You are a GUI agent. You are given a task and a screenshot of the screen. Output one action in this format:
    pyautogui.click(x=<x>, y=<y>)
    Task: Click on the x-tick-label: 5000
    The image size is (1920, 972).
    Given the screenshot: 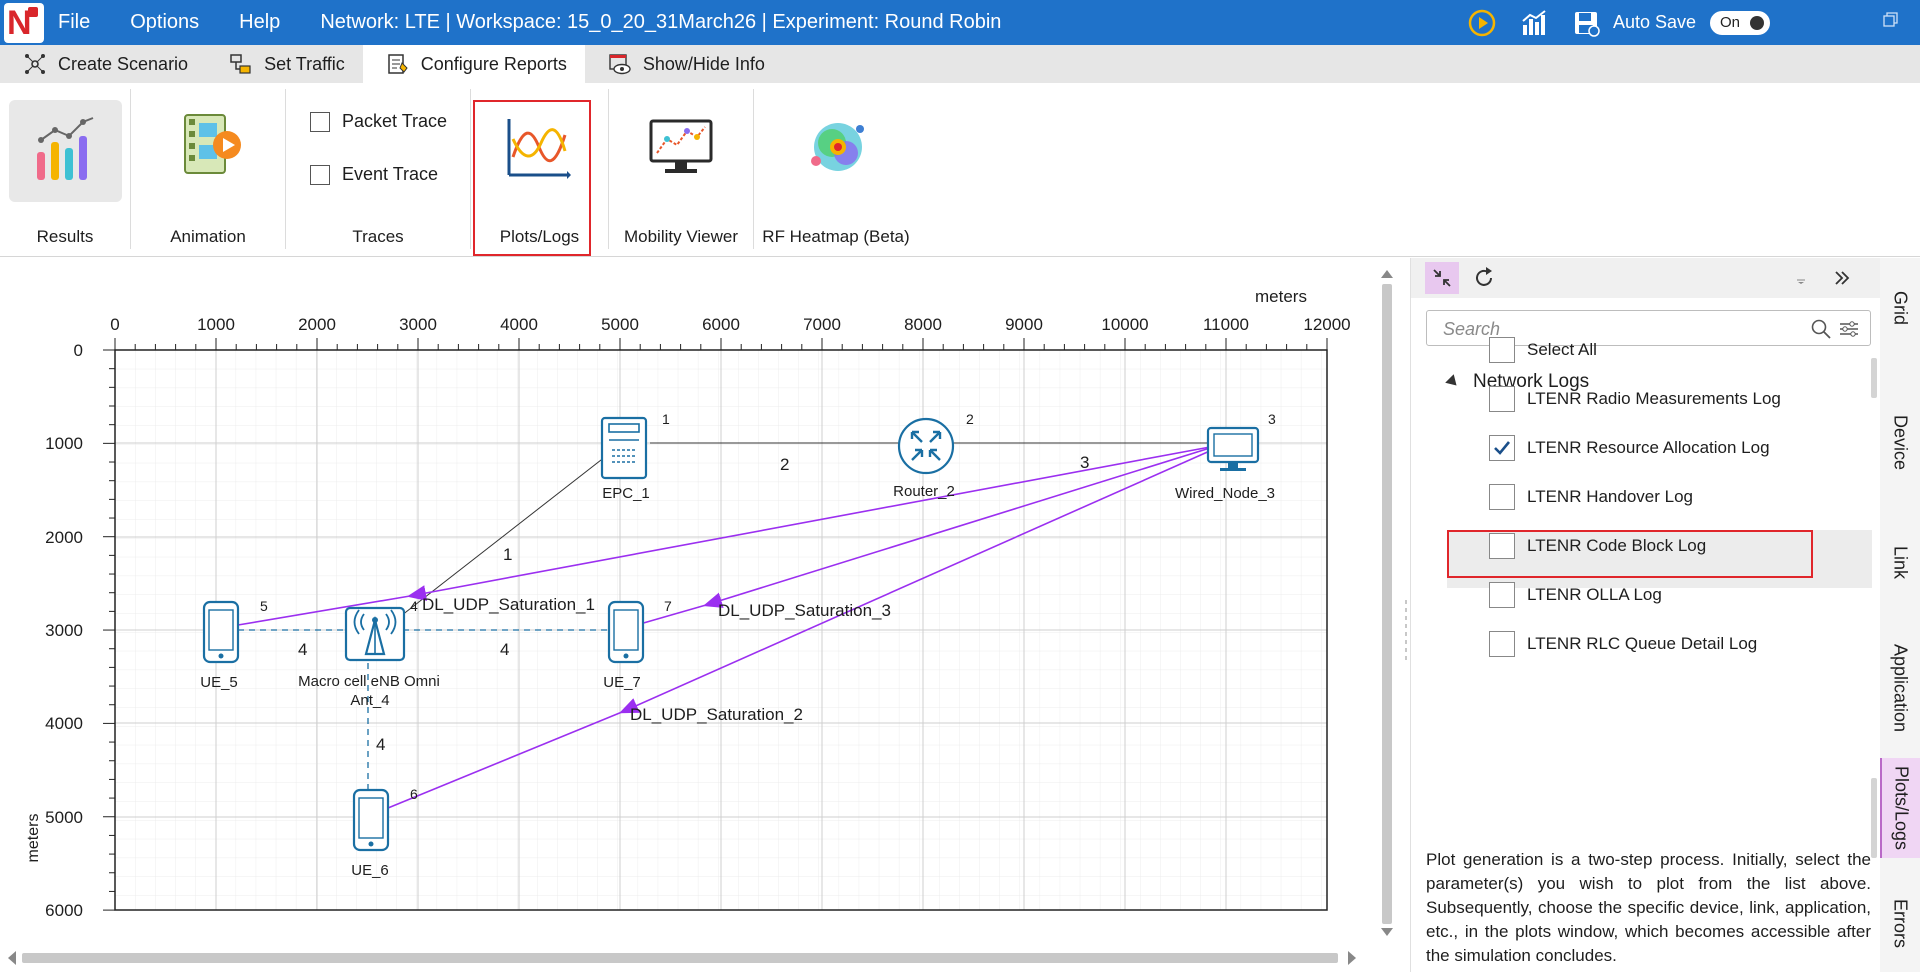 What is the action you would take?
    pyautogui.click(x=620, y=324)
    